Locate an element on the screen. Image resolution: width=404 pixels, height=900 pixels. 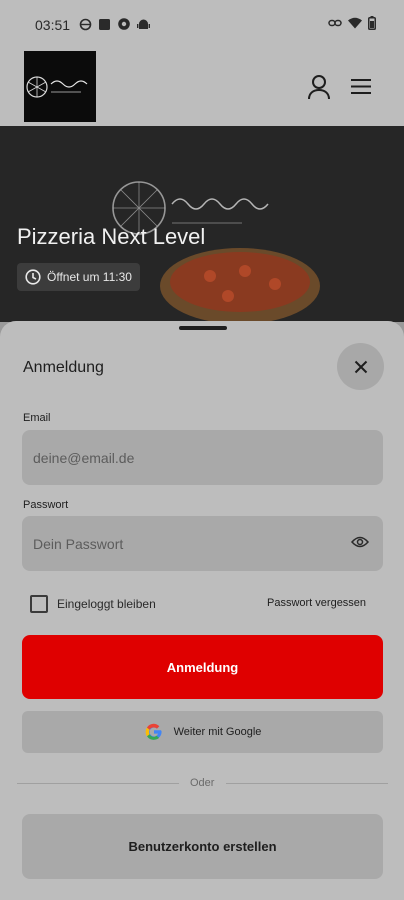
create-account-label: Benutzerkonto erstellen is located at coordinates (202, 846).